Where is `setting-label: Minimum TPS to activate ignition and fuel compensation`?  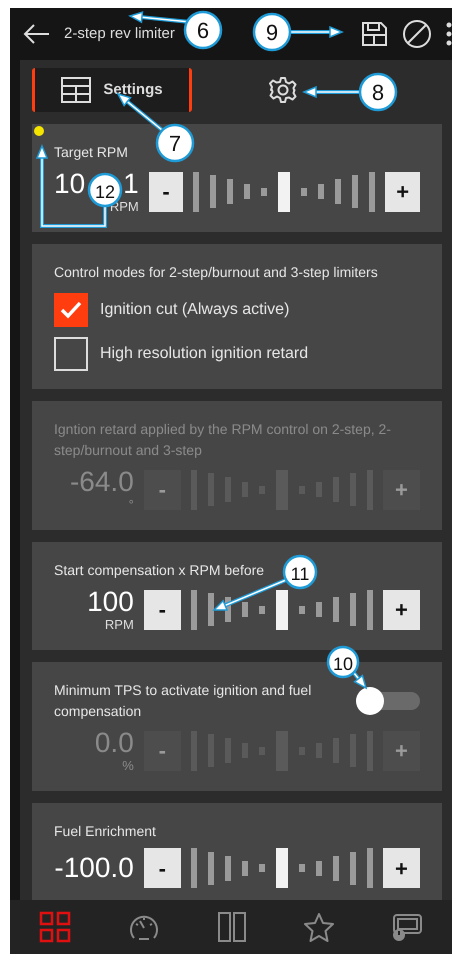
setting-label: Minimum TPS to activate ignition and fuel compensation is located at coordinates (183, 701).